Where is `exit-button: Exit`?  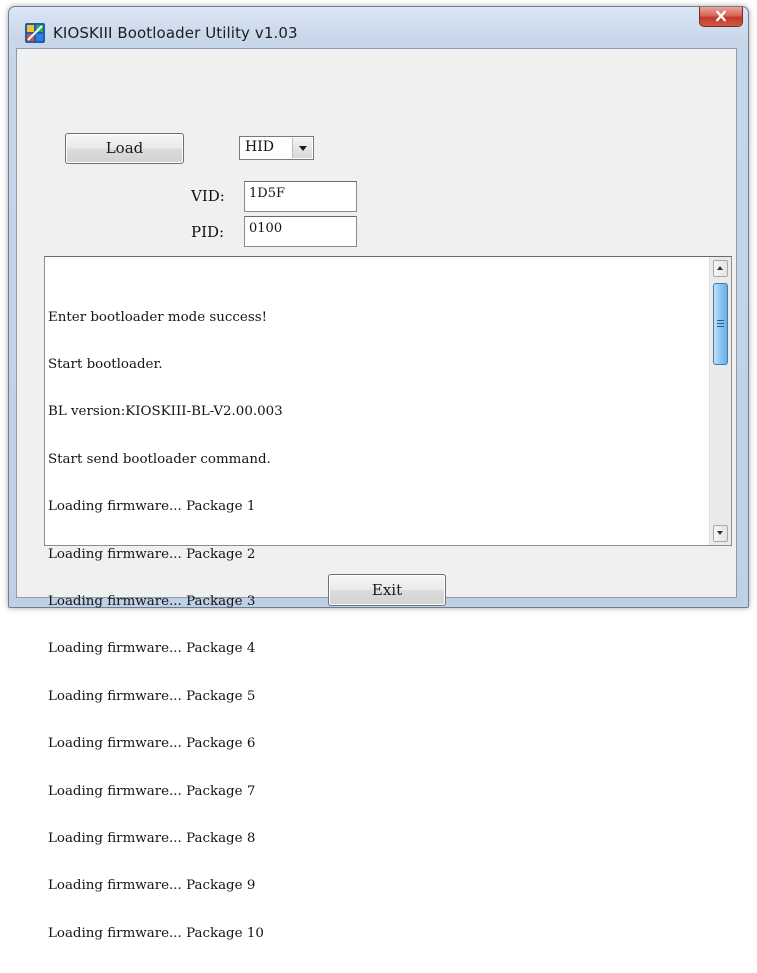 exit-button: Exit is located at coordinates (387, 590).